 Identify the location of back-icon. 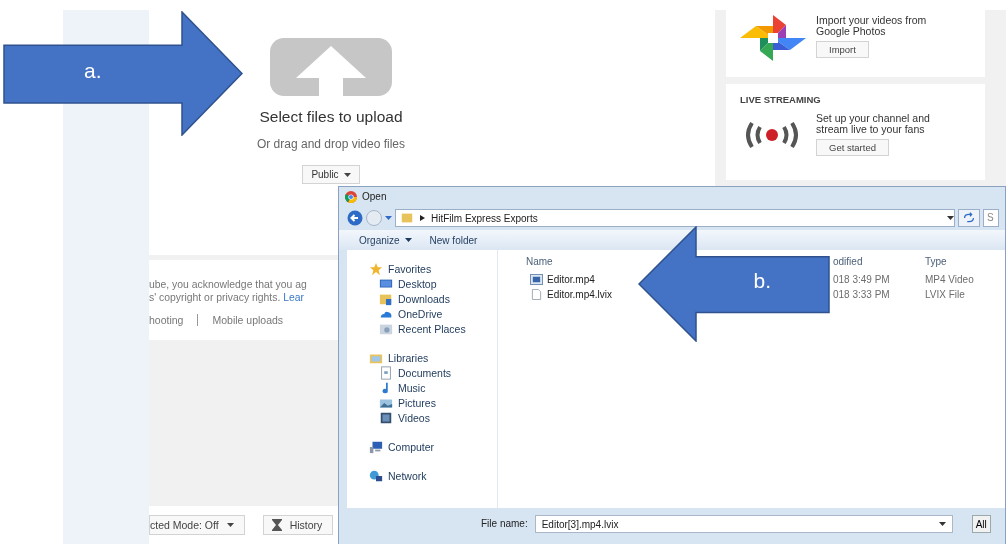
(355, 218).